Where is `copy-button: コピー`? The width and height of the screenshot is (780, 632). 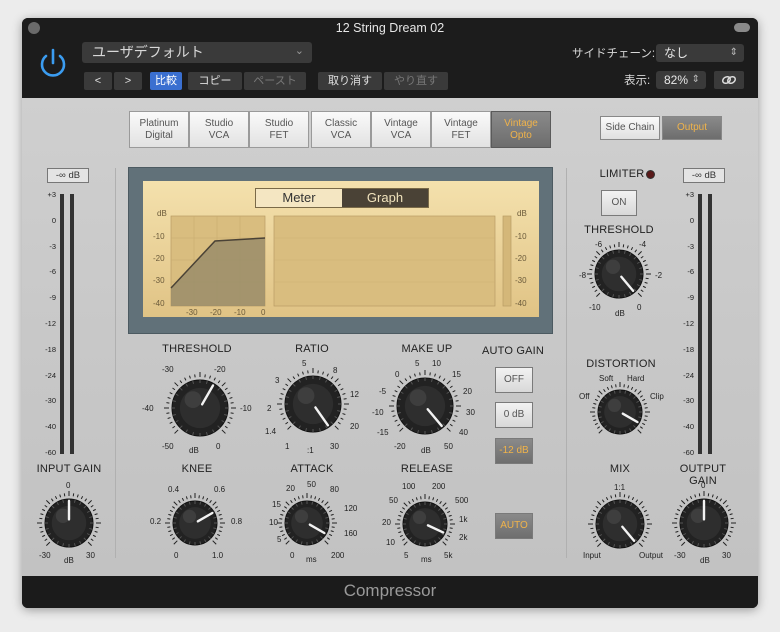
copy-button: コピー is located at coordinates (215, 81).